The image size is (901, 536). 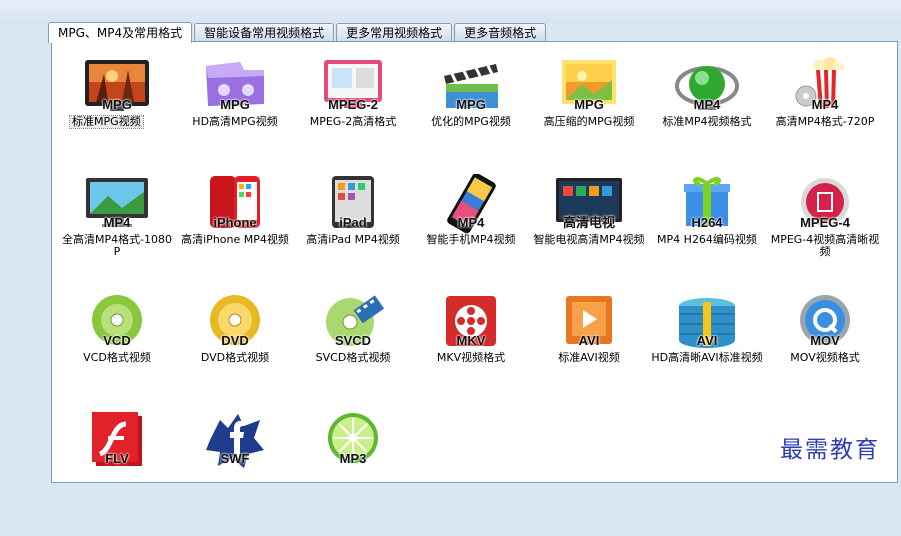 I want to click on format-label: 优化的MPG视频, so click(x=471, y=121).